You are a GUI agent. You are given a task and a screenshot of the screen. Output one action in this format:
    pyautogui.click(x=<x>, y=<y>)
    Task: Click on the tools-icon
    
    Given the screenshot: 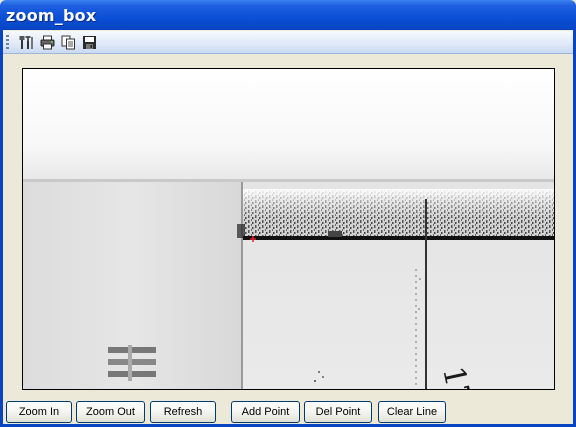 What is the action you would take?
    pyautogui.click(x=26, y=42)
    